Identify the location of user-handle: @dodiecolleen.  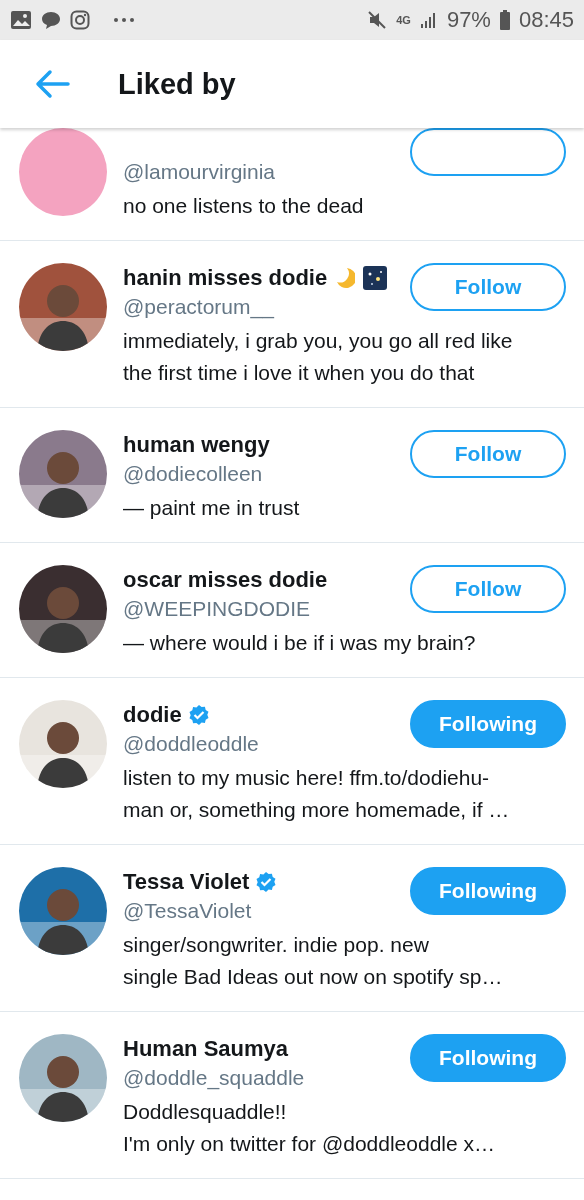
(193, 474).